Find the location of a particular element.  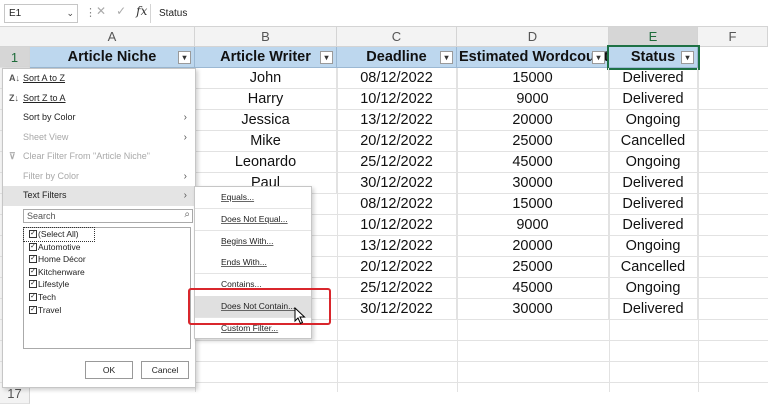

writer-cell: Mike is located at coordinates (266, 141).